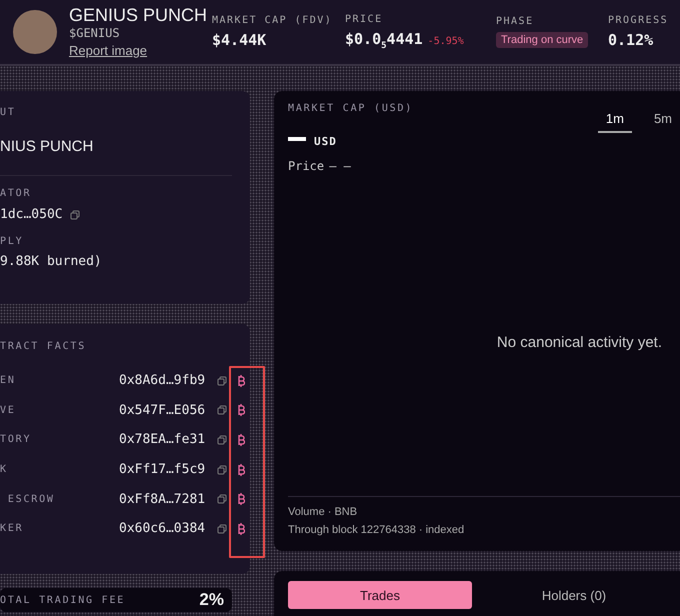 The width and height of the screenshot is (680, 616). What do you see at coordinates (239, 40) in the screenshot?
I see `stat-value: $4.44K` at bounding box center [239, 40].